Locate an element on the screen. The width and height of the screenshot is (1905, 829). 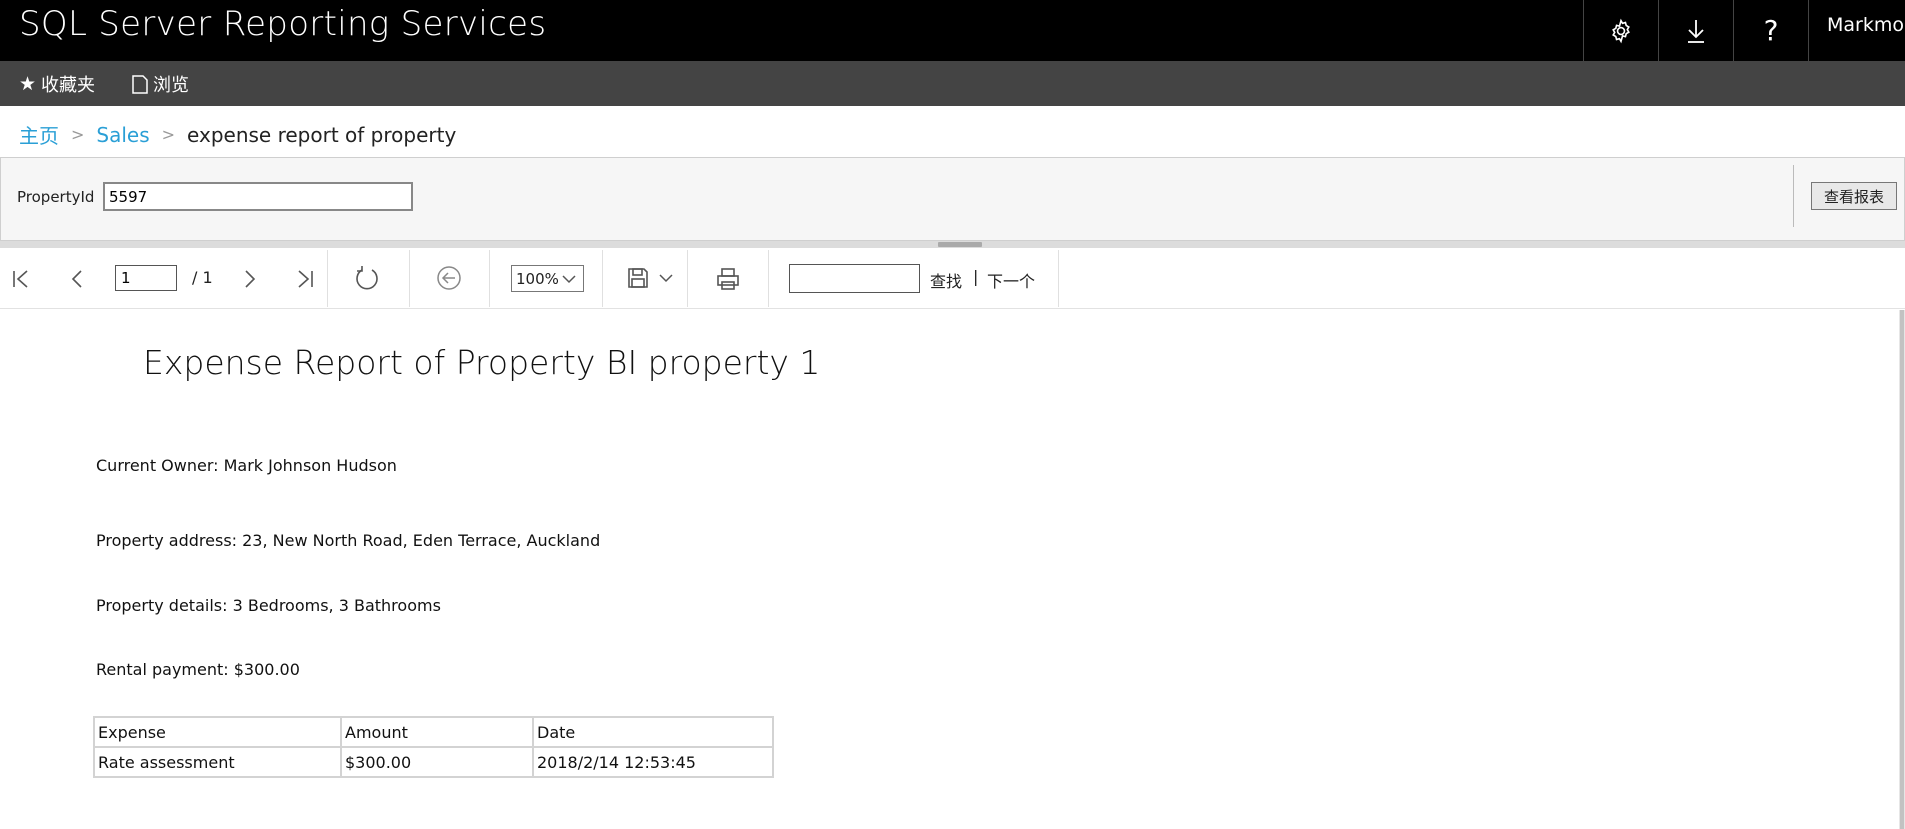
last-page-button is located at coordinates (305, 279).